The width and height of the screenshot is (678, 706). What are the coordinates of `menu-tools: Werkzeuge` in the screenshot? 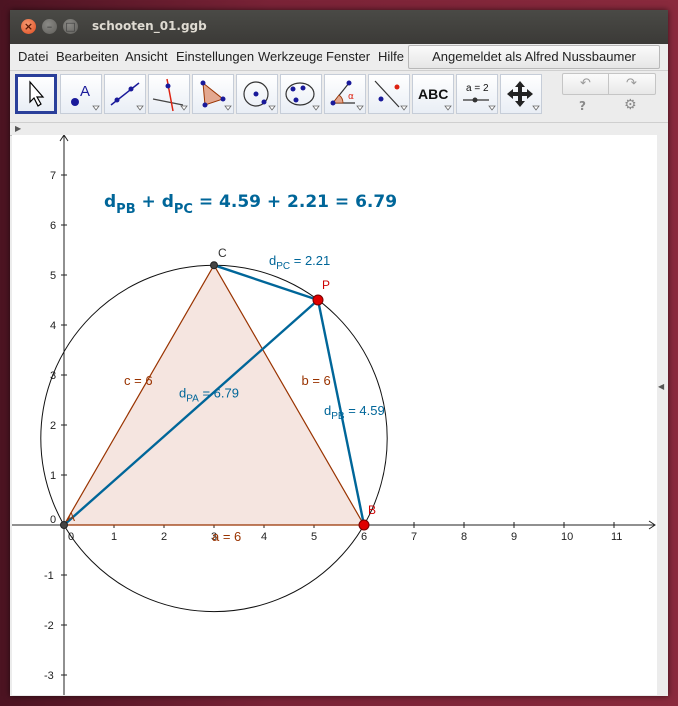 It's located at (290, 56).